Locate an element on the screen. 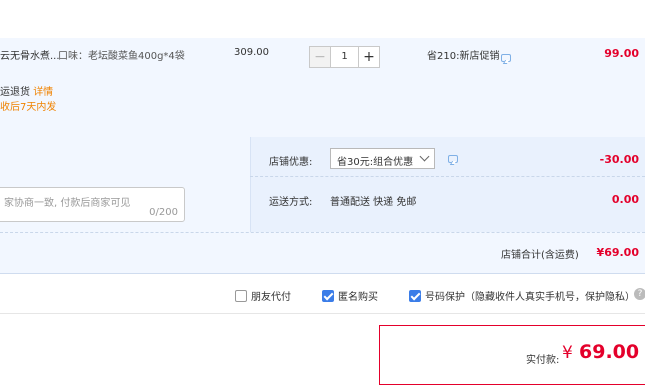  shipping-label: 运送方式: is located at coordinates (291, 202).